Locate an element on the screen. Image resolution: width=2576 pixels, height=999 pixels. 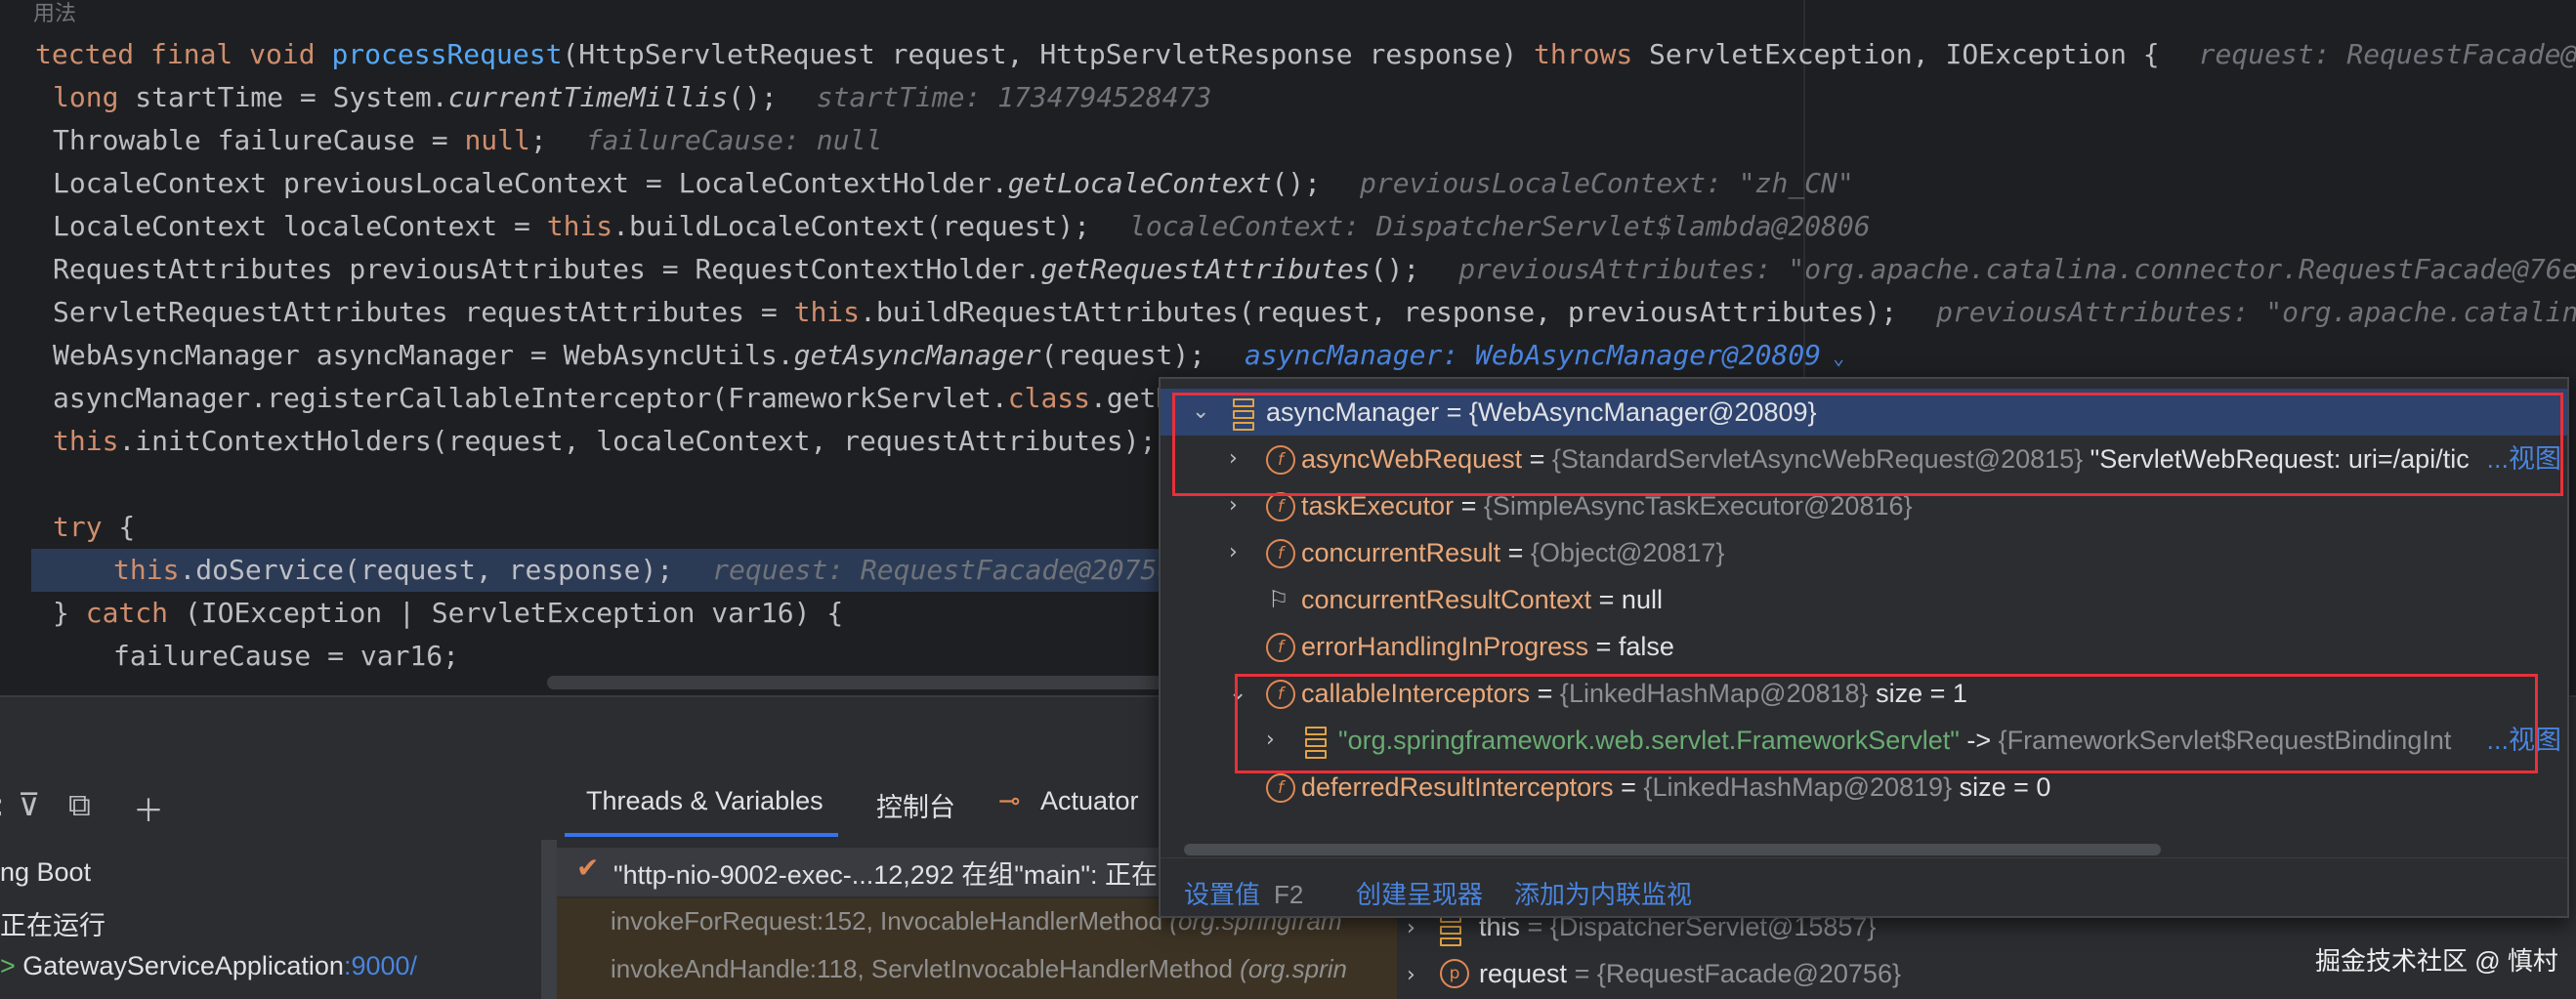
code-line-12: try { is located at coordinates (94, 527).